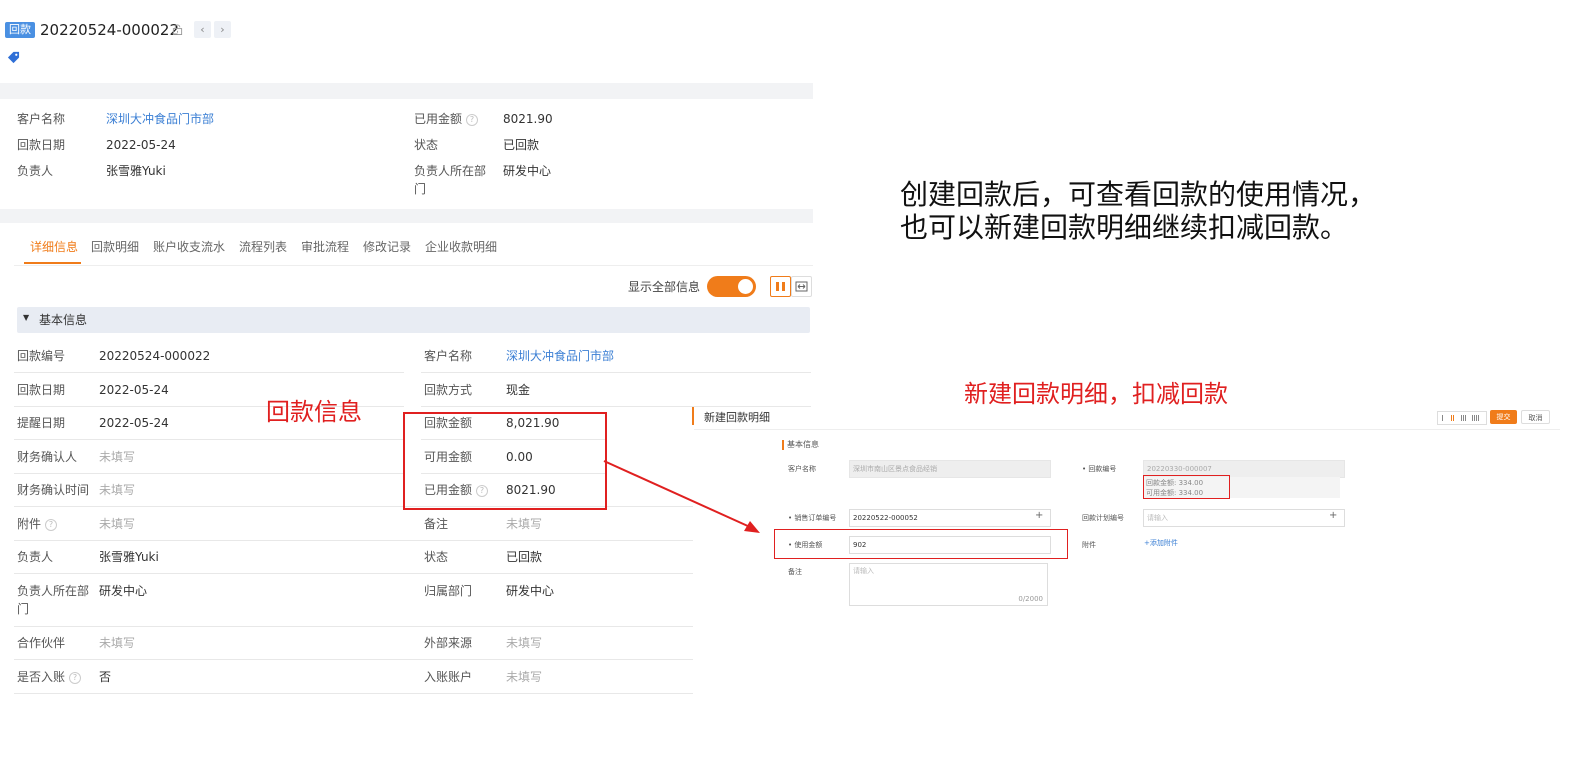 The image size is (1587, 780). What do you see at coordinates (1138, 211) in the screenshot?
I see `usage-note: 创建回款后，可查看回款的使用情况，也可以新建回款明细继续扣减回款。` at bounding box center [1138, 211].